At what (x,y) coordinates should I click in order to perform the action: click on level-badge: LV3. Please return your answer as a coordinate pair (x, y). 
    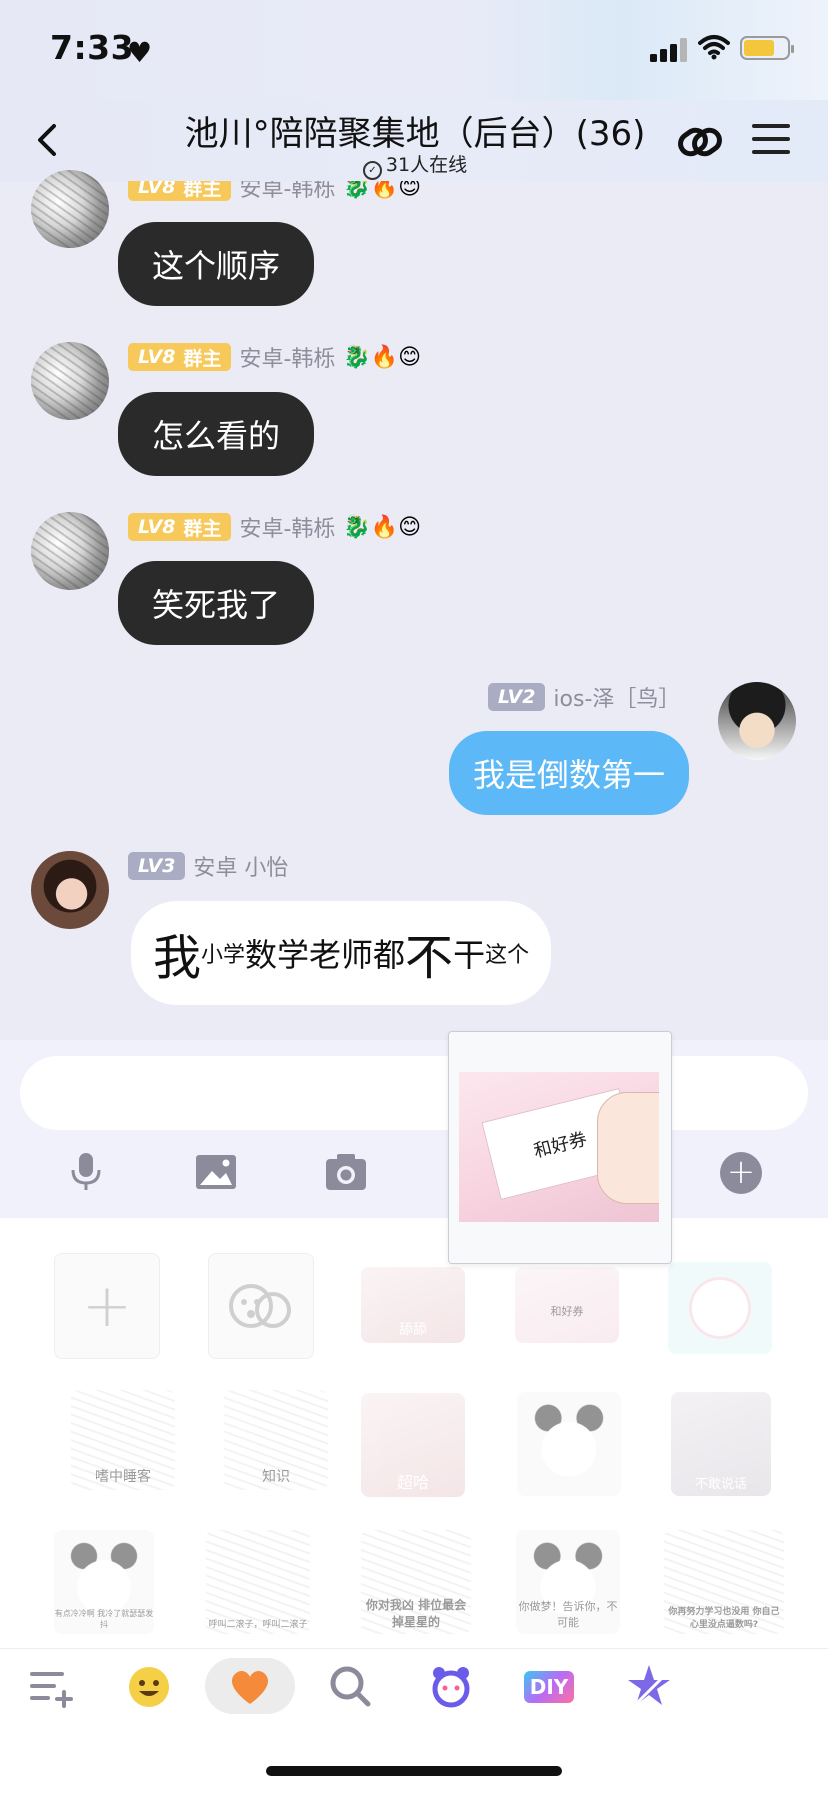
    Looking at the image, I should click on (157, 866).